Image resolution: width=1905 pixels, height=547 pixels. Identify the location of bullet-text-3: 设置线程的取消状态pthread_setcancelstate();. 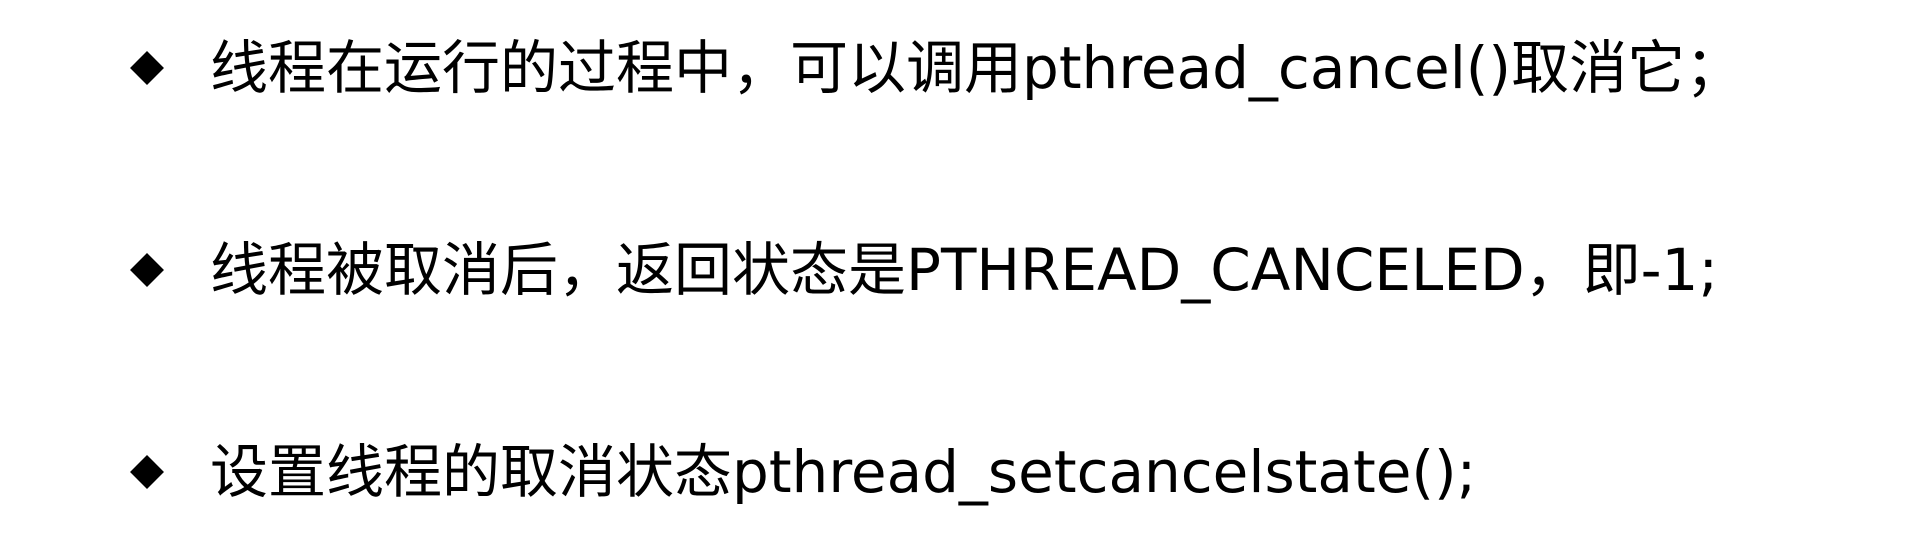
(843, 472).